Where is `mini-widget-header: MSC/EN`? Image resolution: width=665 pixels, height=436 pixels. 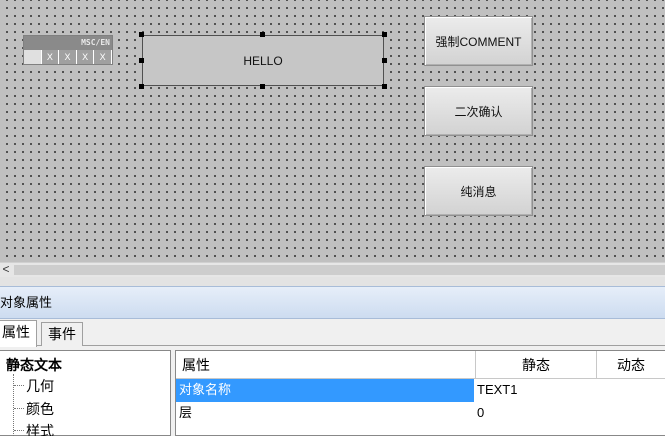 mini-widget-header: MSC/EN is located at coordinates (68, 43).